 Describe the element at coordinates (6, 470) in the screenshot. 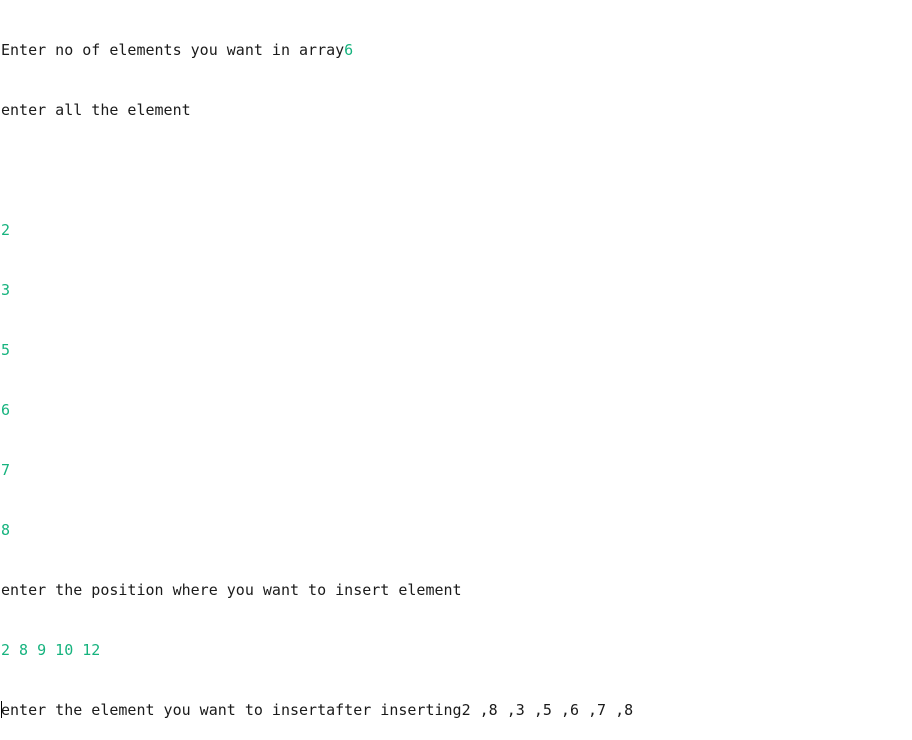

I see `user-input-element: 7` at that location.